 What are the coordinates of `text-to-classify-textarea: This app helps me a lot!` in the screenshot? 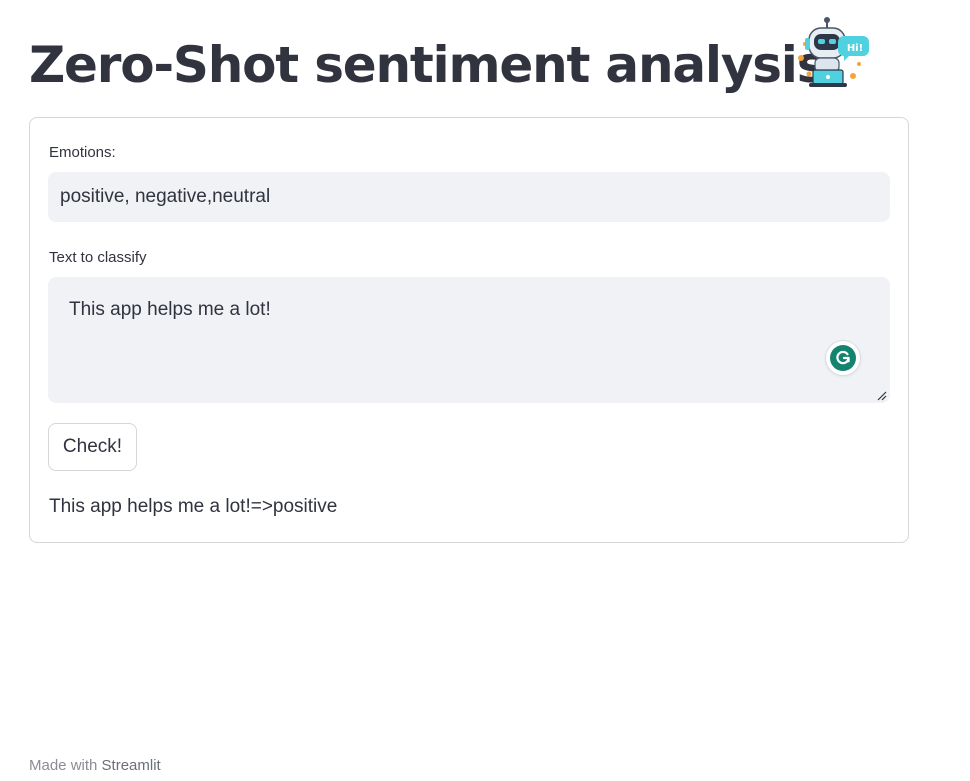 It's located at (469, 340).